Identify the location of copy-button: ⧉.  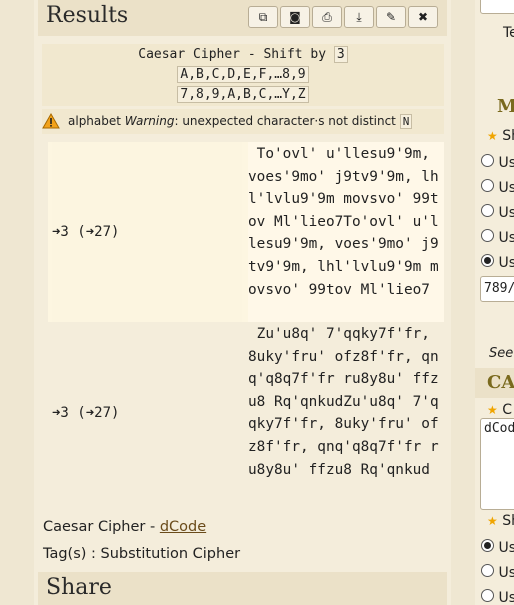
(263, 17).